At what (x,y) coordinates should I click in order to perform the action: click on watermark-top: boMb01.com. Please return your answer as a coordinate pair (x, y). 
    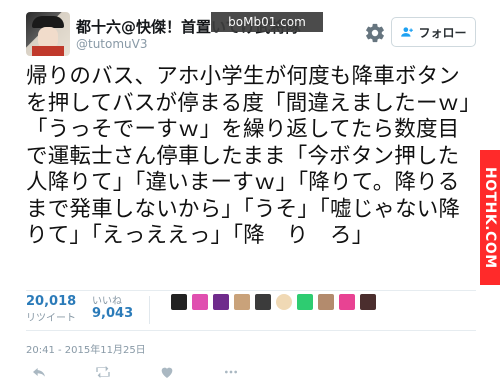
    Looking at the image, I should click on (267, 22).